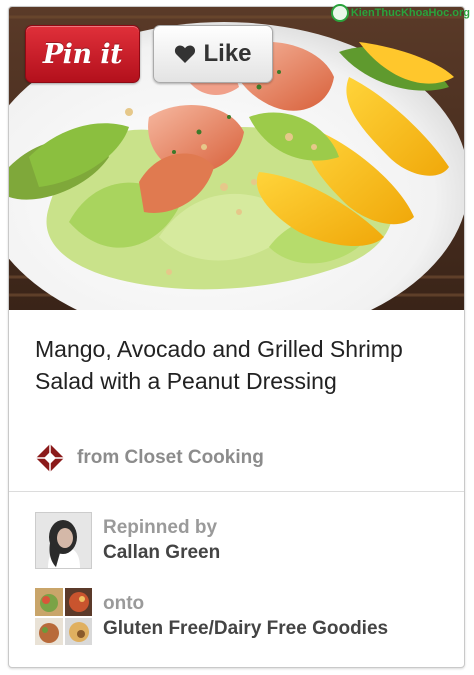  Describe the element at coordinates (410, 13) in the screenshot. I see `watermark-text: KienThucKhoaHoc.org` at that location.